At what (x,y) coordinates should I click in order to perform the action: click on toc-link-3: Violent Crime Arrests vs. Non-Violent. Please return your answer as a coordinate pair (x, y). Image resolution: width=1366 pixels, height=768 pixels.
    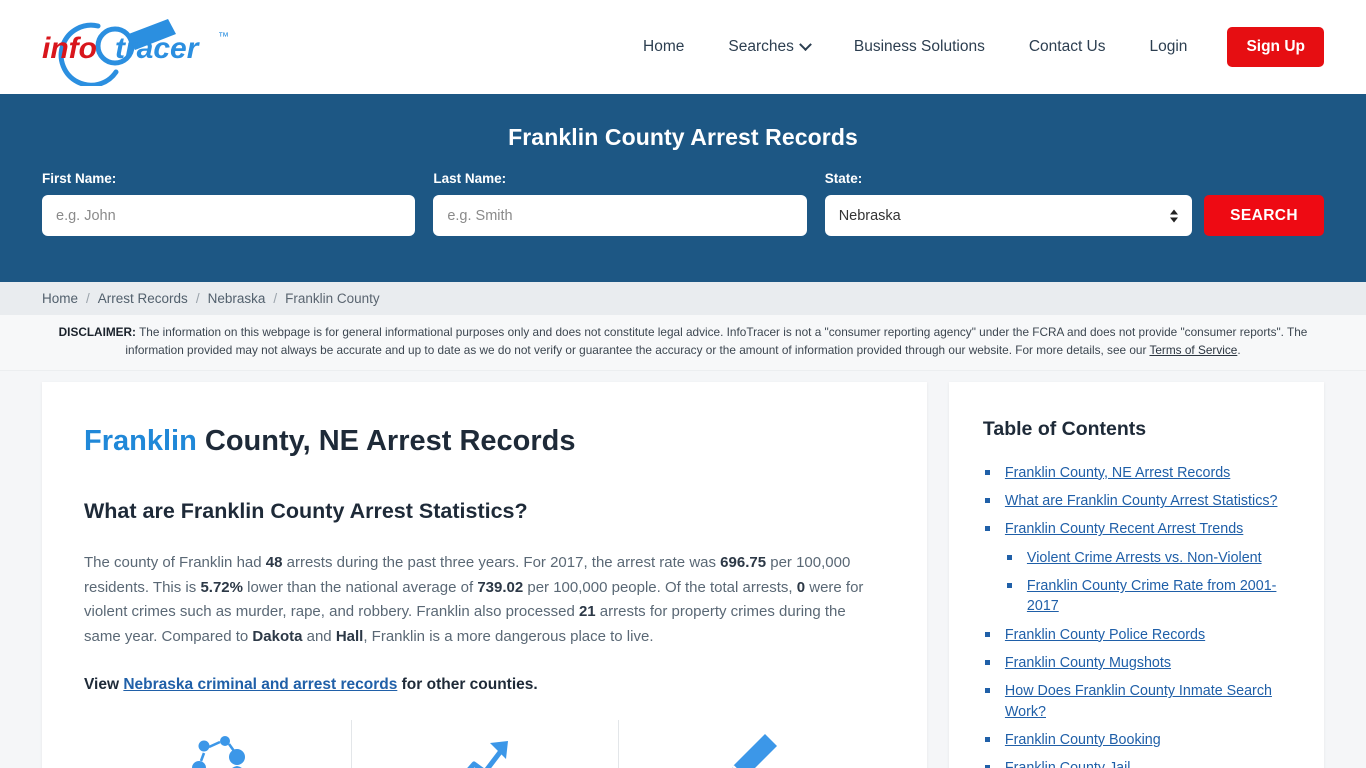
    Looking at the image, I should click on (1144, 558).